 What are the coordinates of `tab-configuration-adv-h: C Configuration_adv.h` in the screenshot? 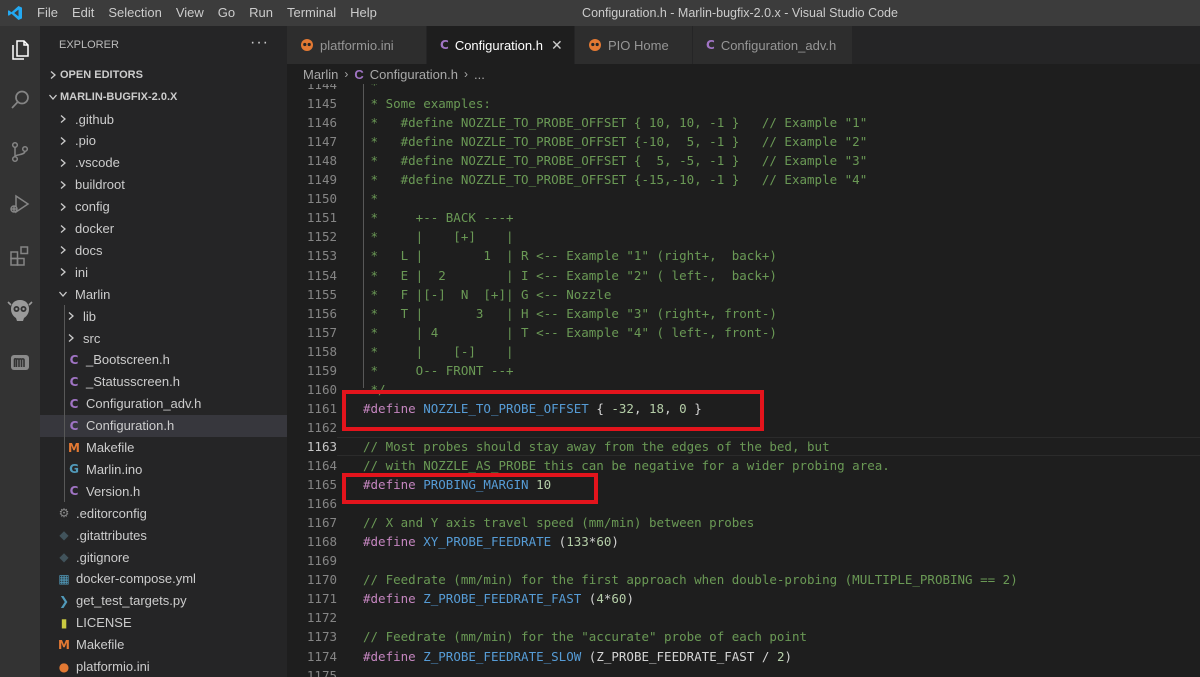 It's located at (773, 45).